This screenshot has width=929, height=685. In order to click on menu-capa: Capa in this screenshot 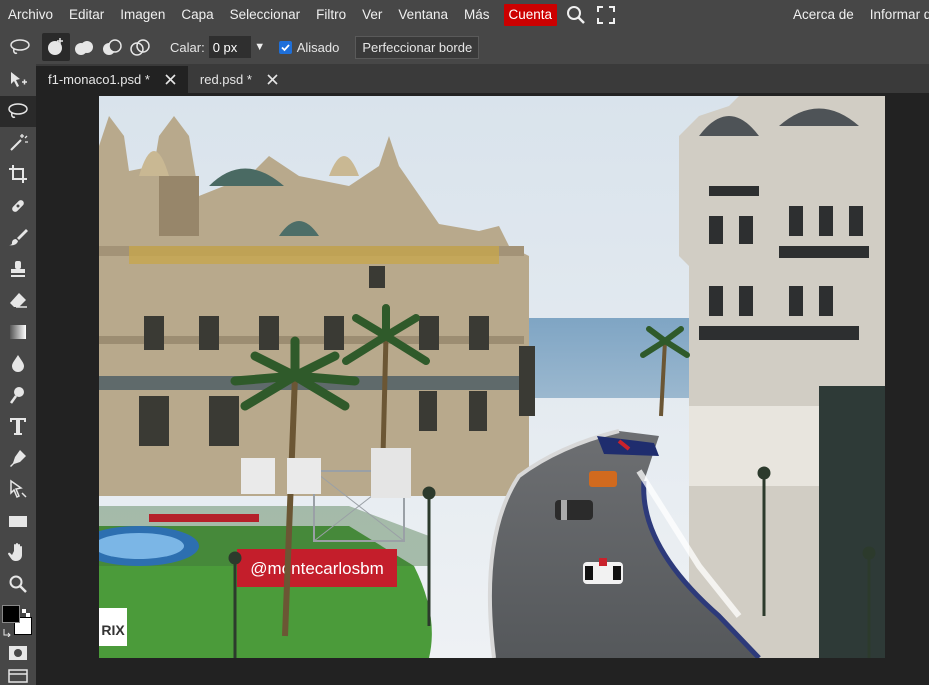, I will do `click(197, 15)`.